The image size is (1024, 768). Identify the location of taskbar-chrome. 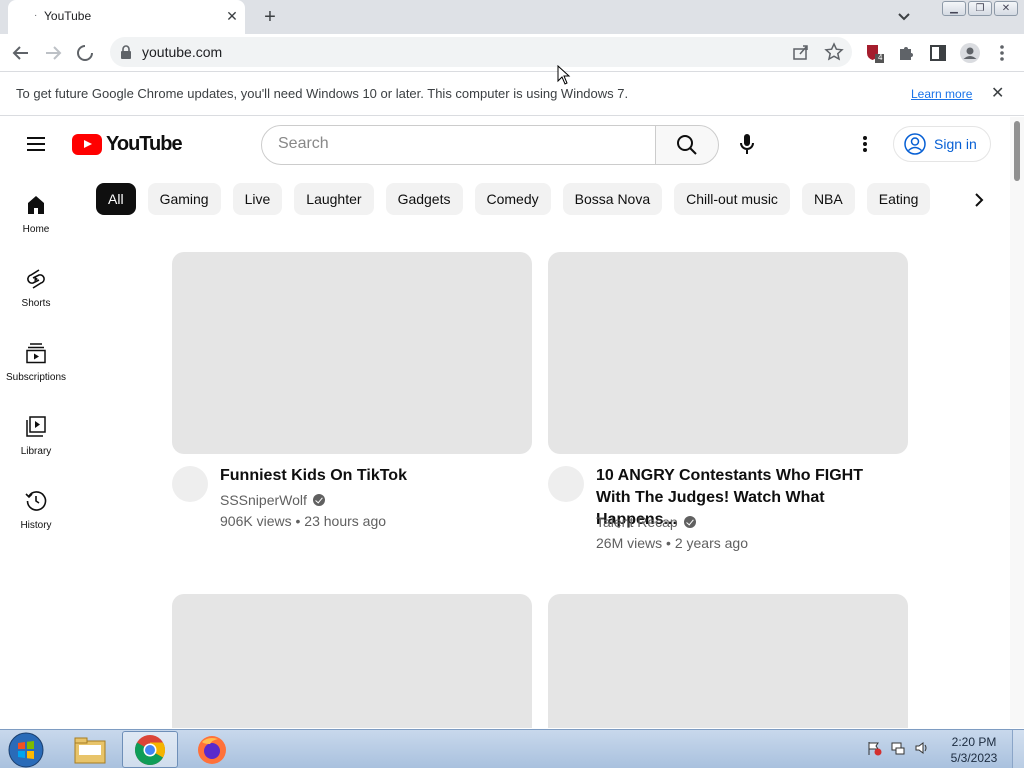
(150, 749).